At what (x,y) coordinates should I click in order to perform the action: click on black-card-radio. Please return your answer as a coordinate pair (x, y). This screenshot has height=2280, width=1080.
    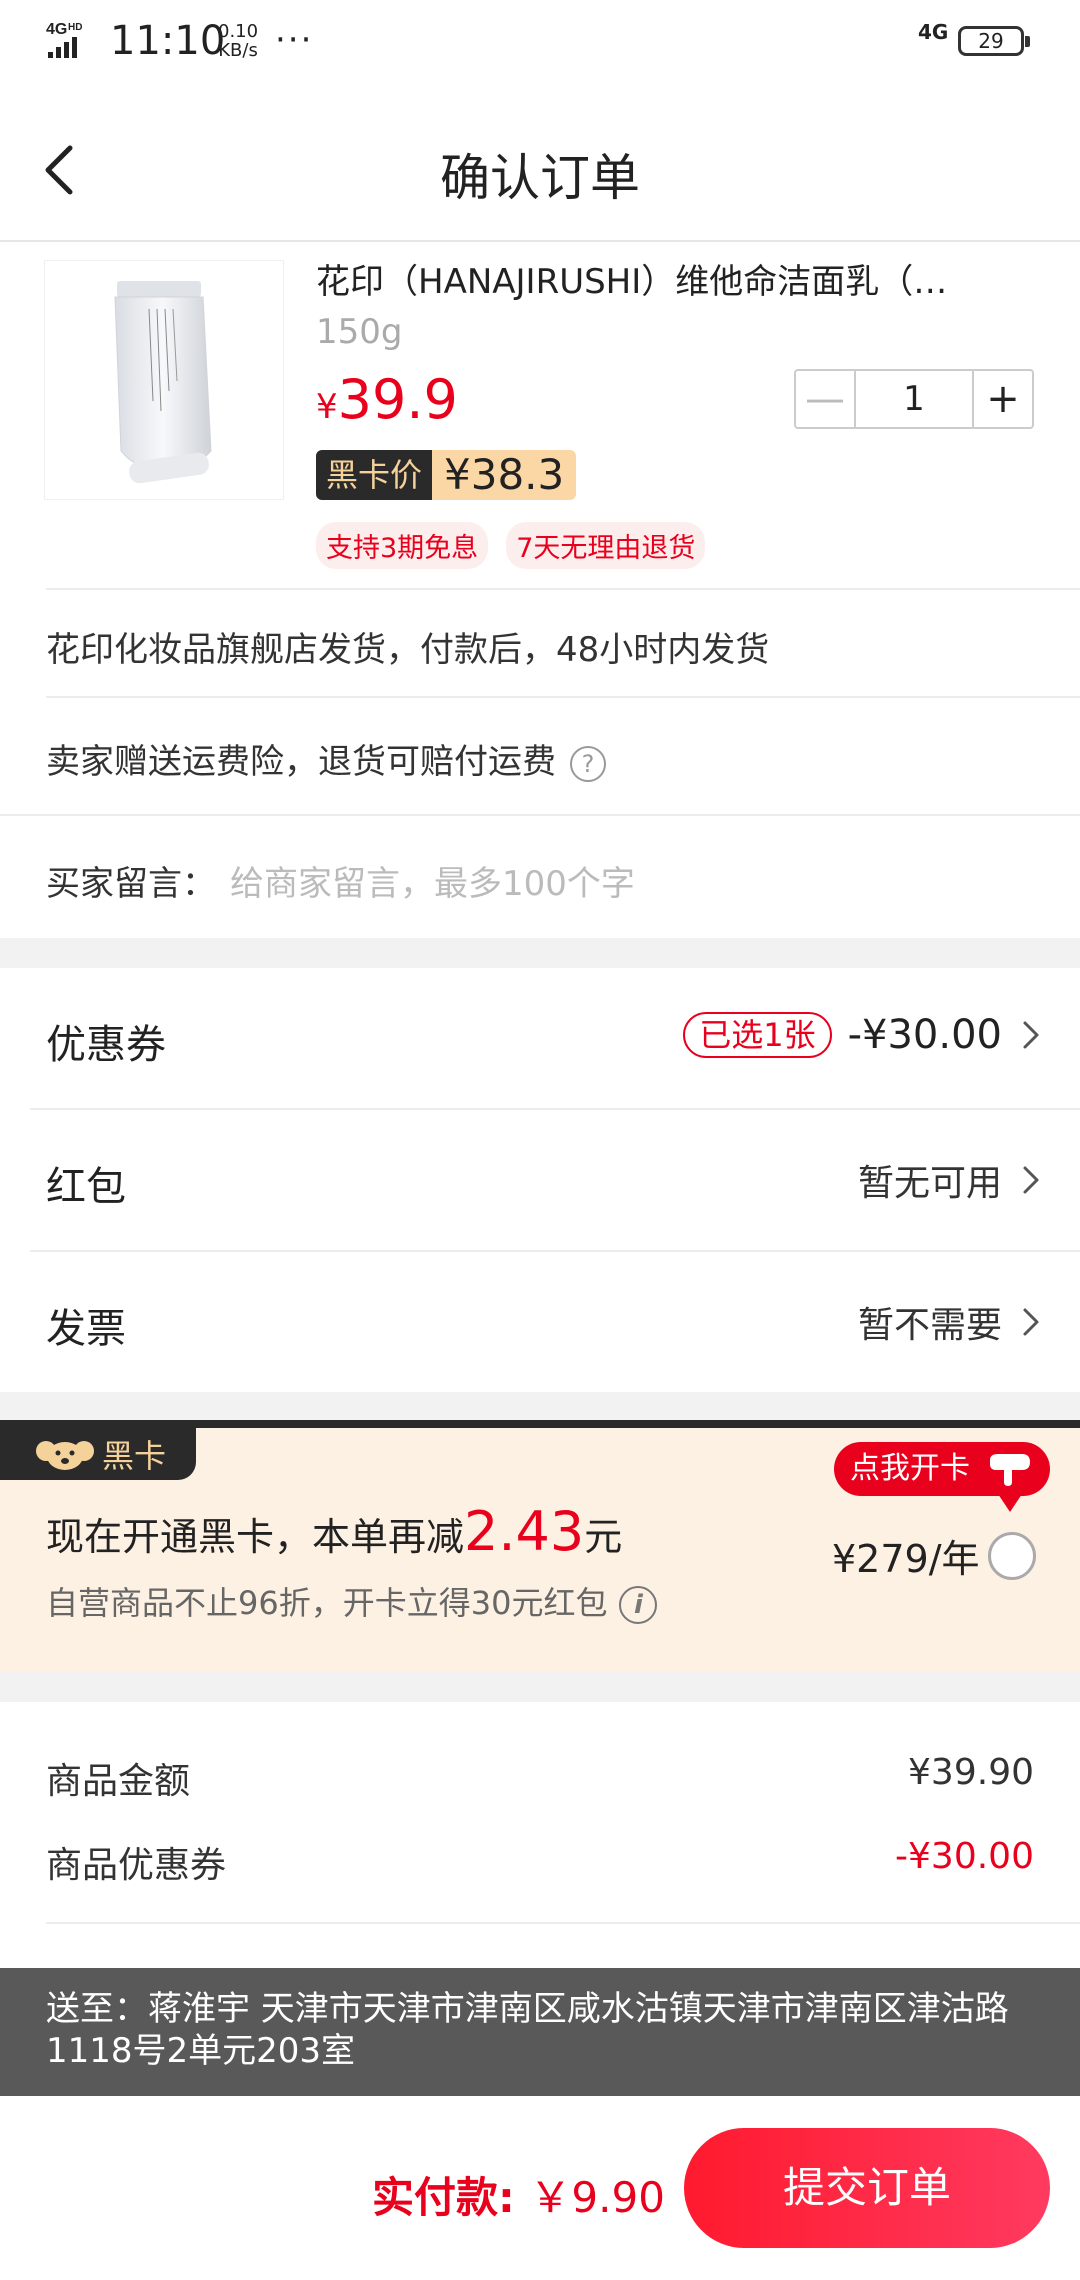
    Looking at the image, I should click on (1012, 1556).